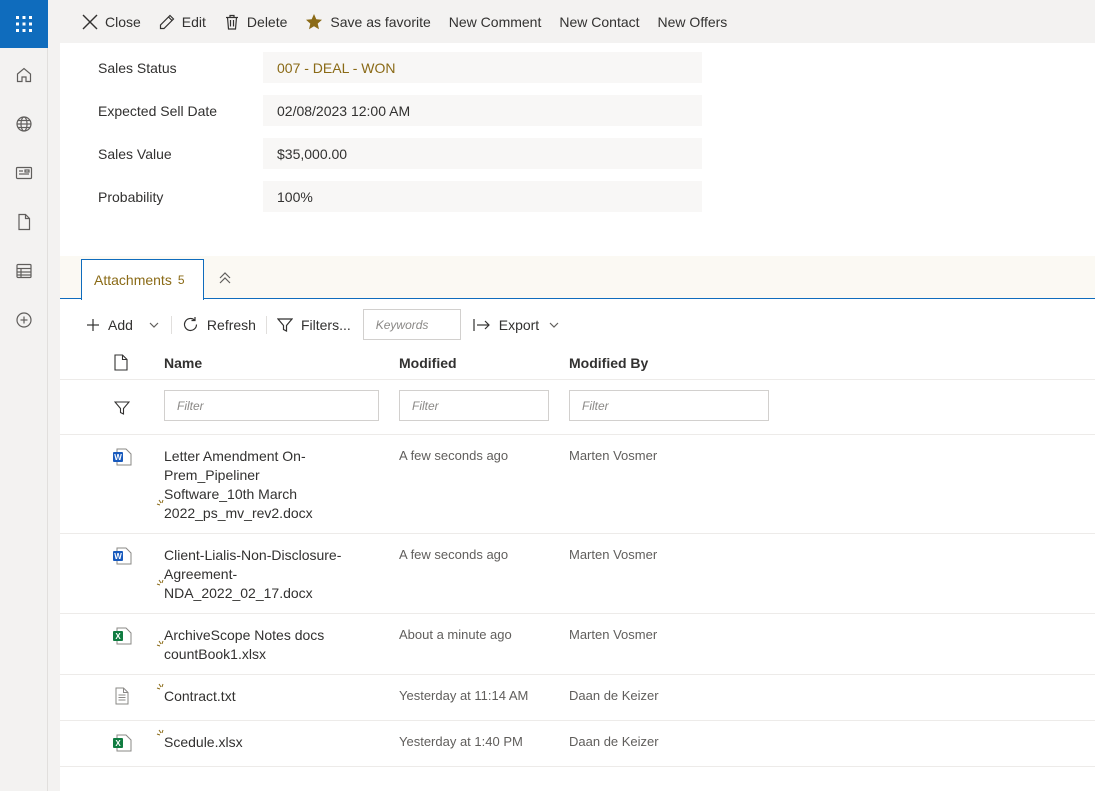  Describe the element at coordinates (111, 22) in the screenshot. I see `close-button: Close` at that location.